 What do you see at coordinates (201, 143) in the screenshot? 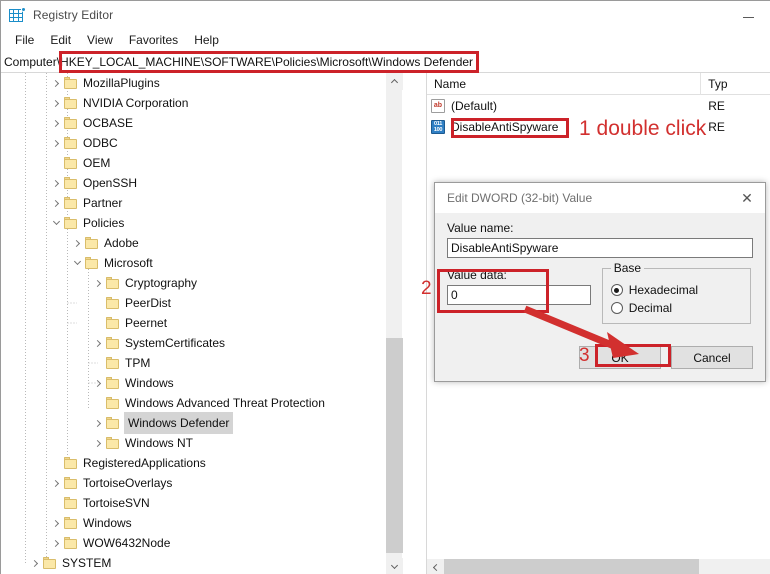
I see `tree-item-odbc: ODBC` at bounding box center [201, 143].